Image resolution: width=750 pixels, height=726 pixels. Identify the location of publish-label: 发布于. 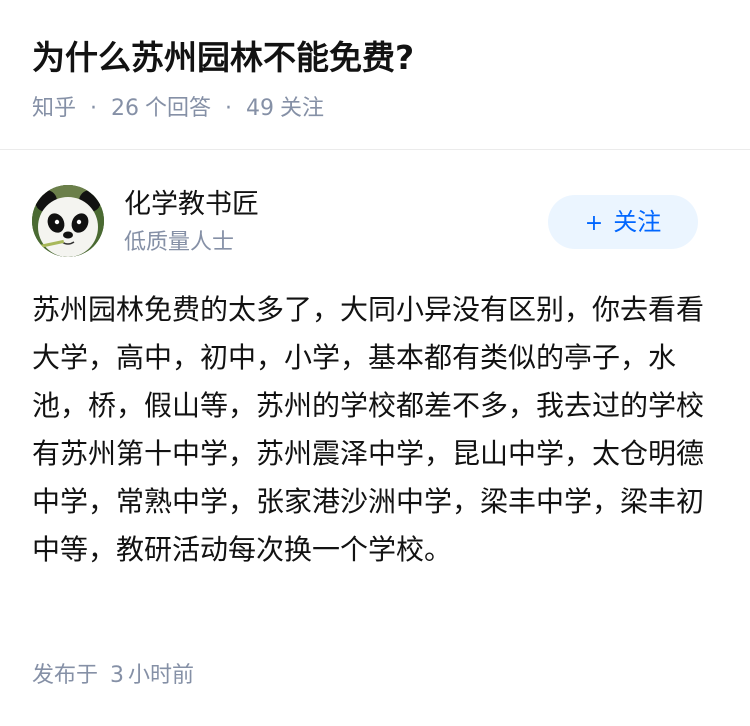
(65, 675).